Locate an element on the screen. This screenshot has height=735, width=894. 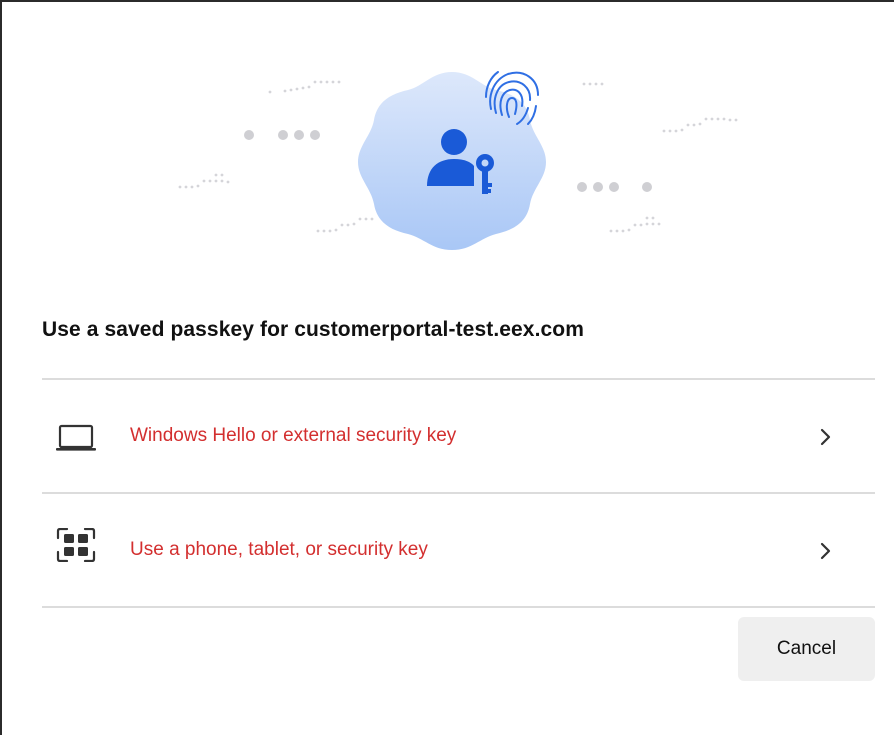
cancel-button: Cancel is located at coordinates (806, 649).